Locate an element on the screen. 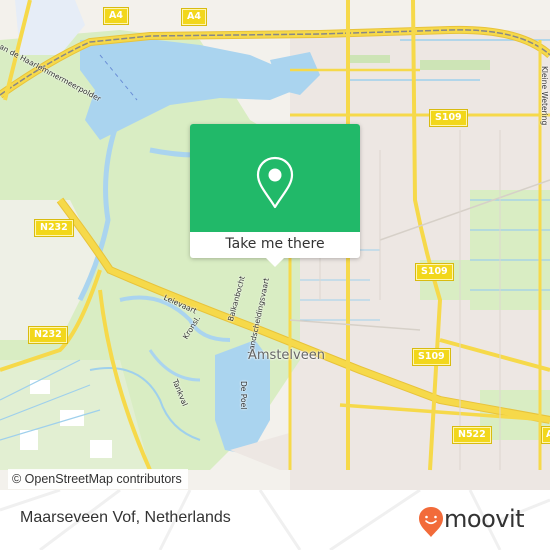 The image size is (550, 554). street-label: De Poel is located at coordinates (243, 395).